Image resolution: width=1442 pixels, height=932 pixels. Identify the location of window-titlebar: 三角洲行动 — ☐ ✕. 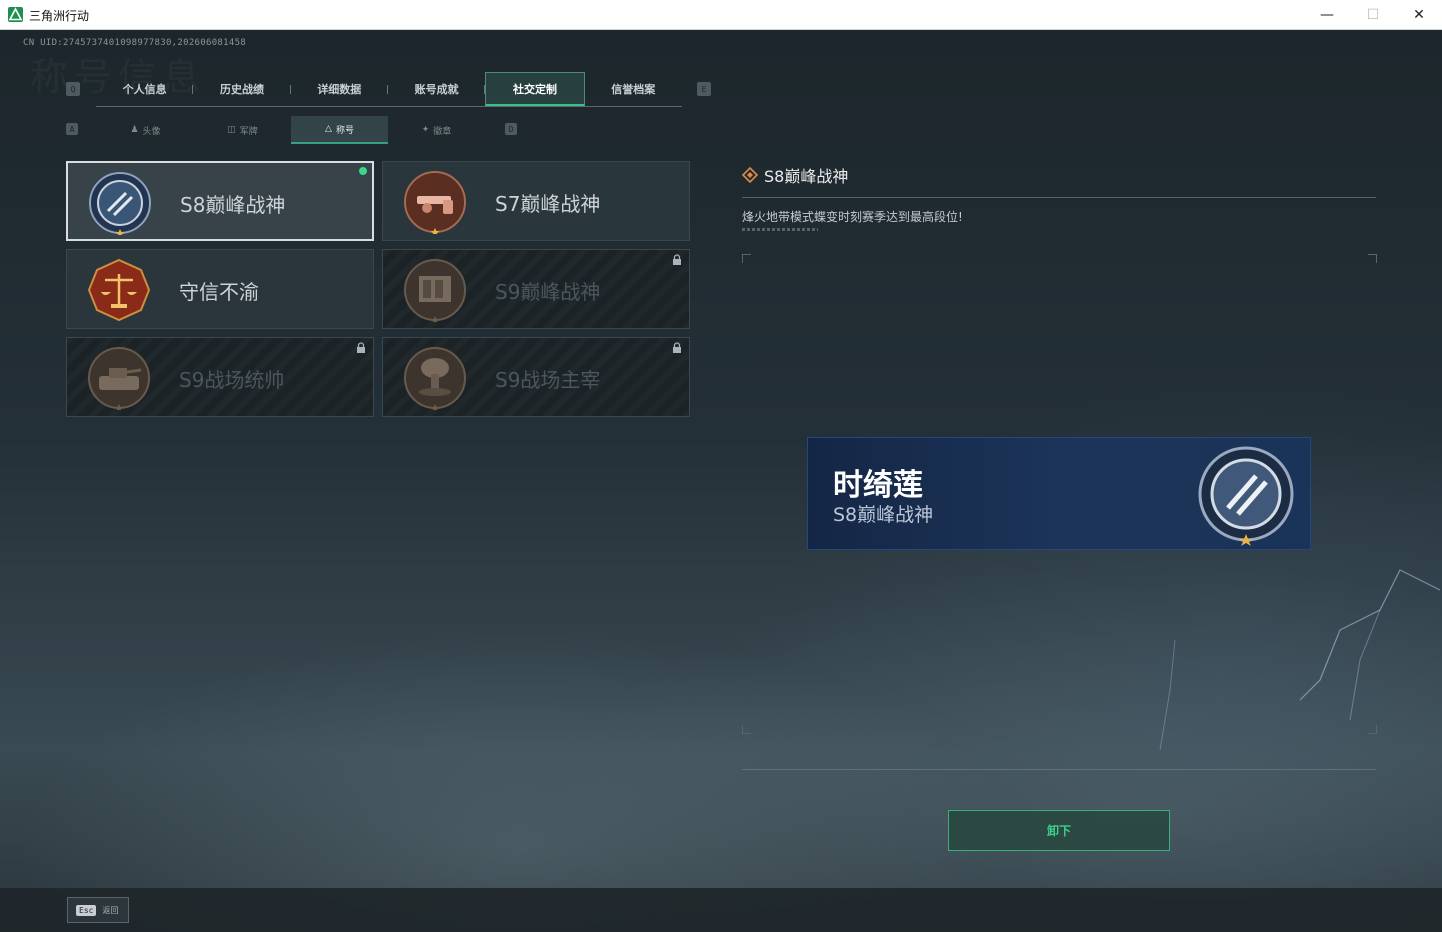
(721, 15).